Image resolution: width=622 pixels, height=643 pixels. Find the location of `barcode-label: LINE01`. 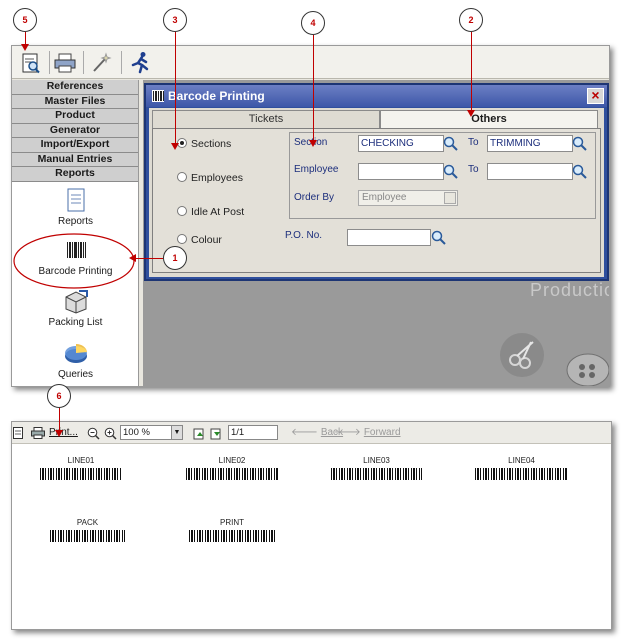

barcode-label: LINE01 is located at coordinates (81, 460).